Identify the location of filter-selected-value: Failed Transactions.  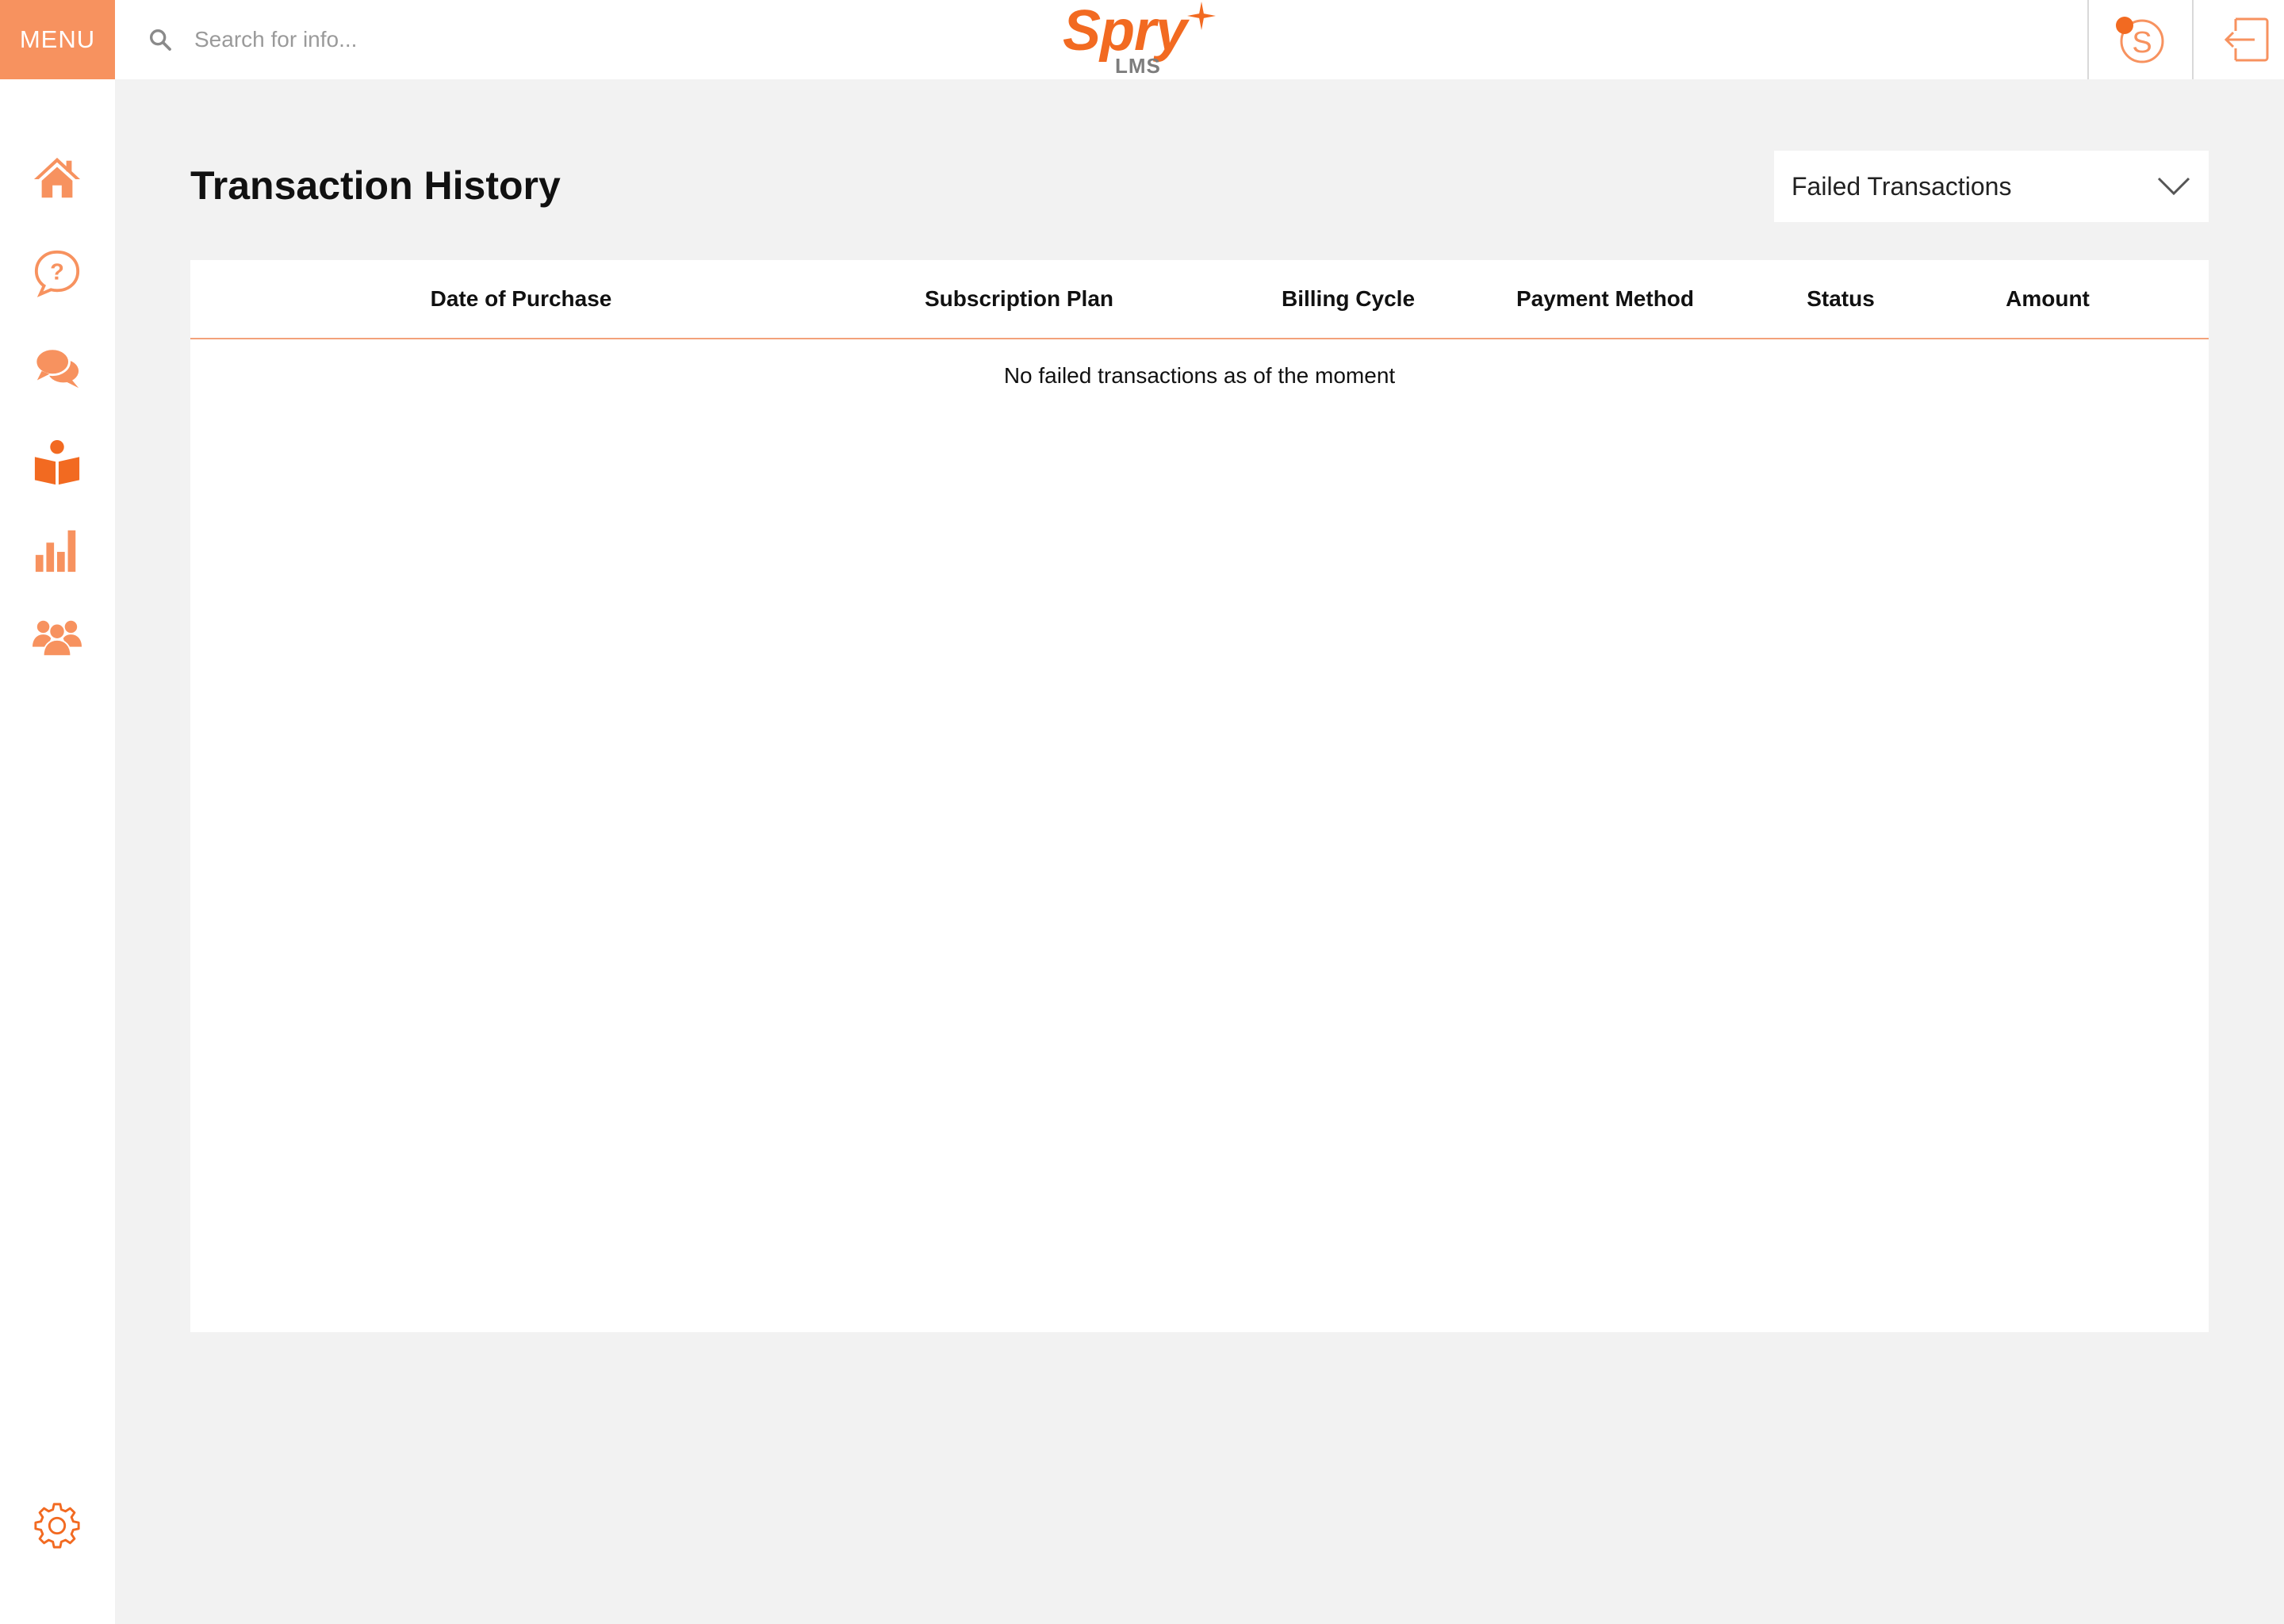
(1902, 186).